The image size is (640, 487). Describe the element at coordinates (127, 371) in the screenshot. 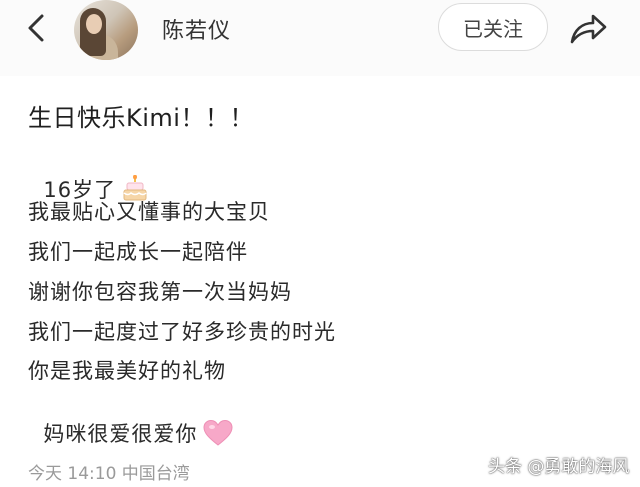

I see `post-line: 你是我最美好的礼物` at that location.